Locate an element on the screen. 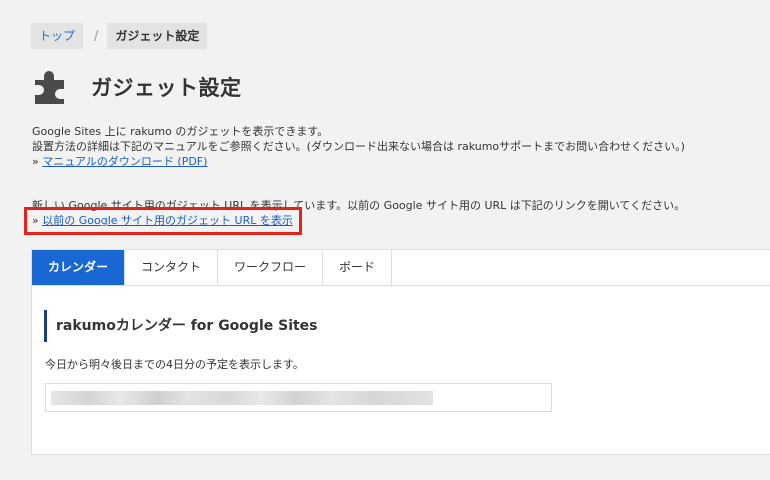  manual-link-row: » マニュアルのダウンロード (PDF) is located at coordinates (358, 161).